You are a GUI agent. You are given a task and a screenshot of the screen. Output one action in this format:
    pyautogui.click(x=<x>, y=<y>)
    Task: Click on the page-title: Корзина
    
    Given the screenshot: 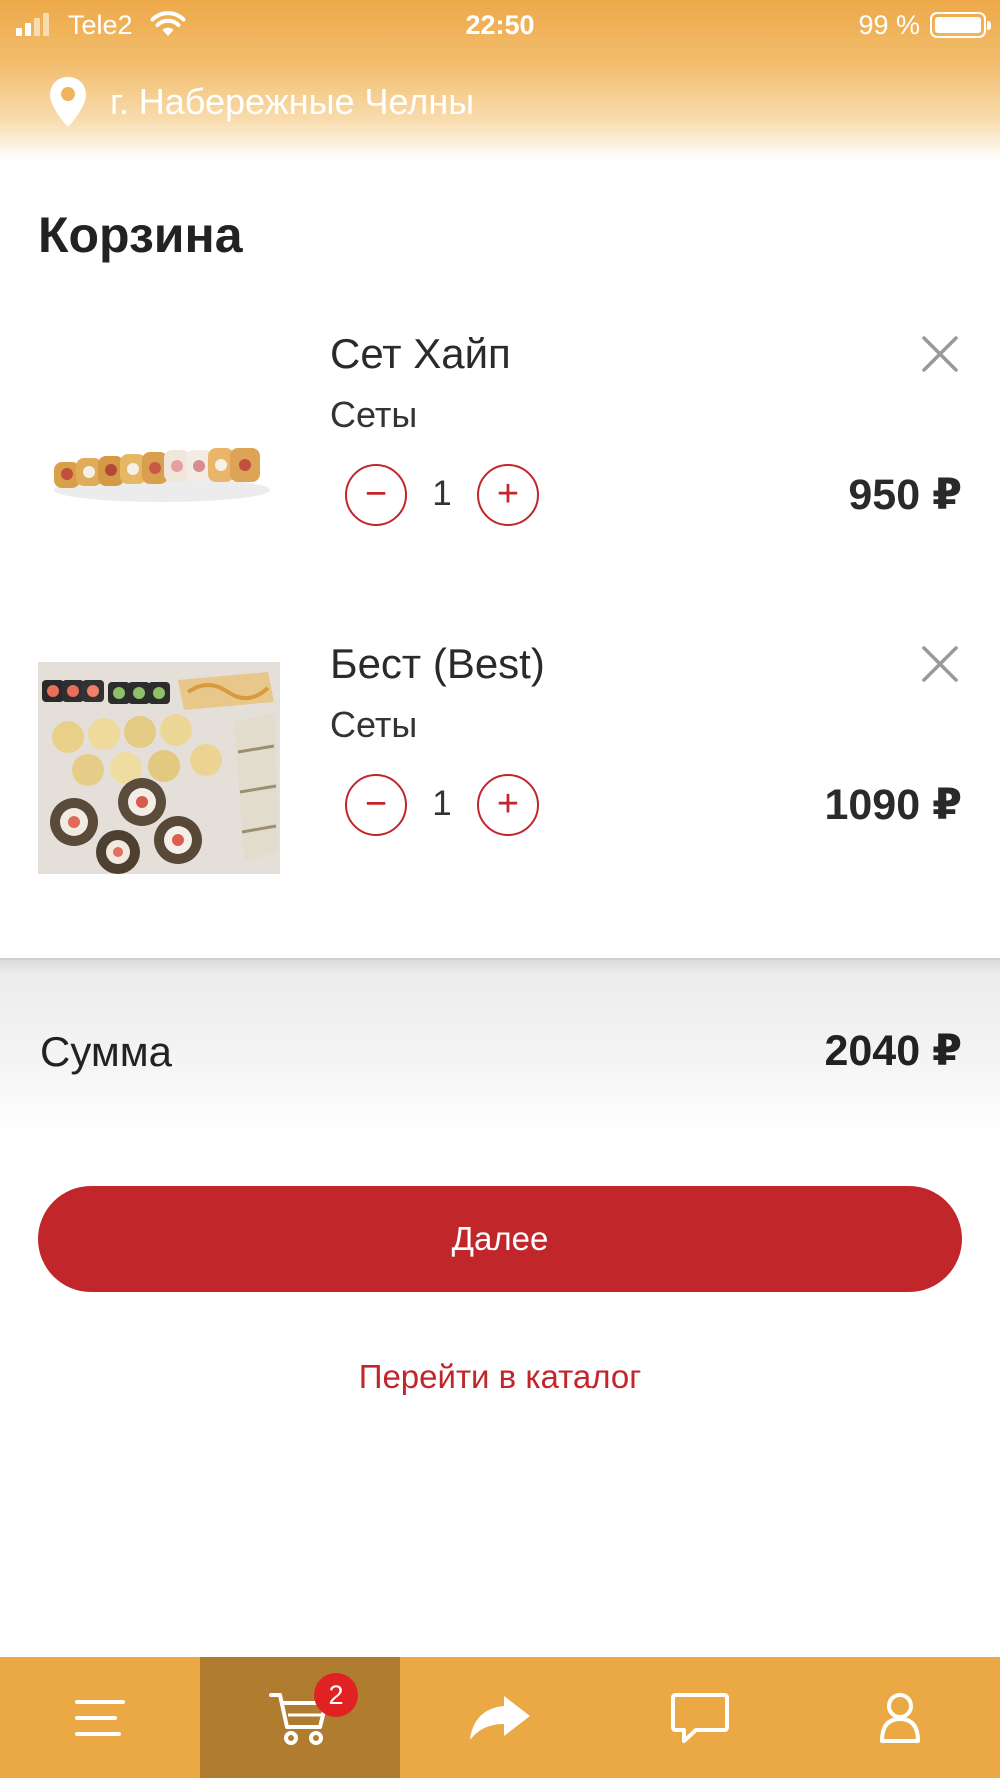 What is the action you would take?
    pyautogui.click(x=140, y=235)
    